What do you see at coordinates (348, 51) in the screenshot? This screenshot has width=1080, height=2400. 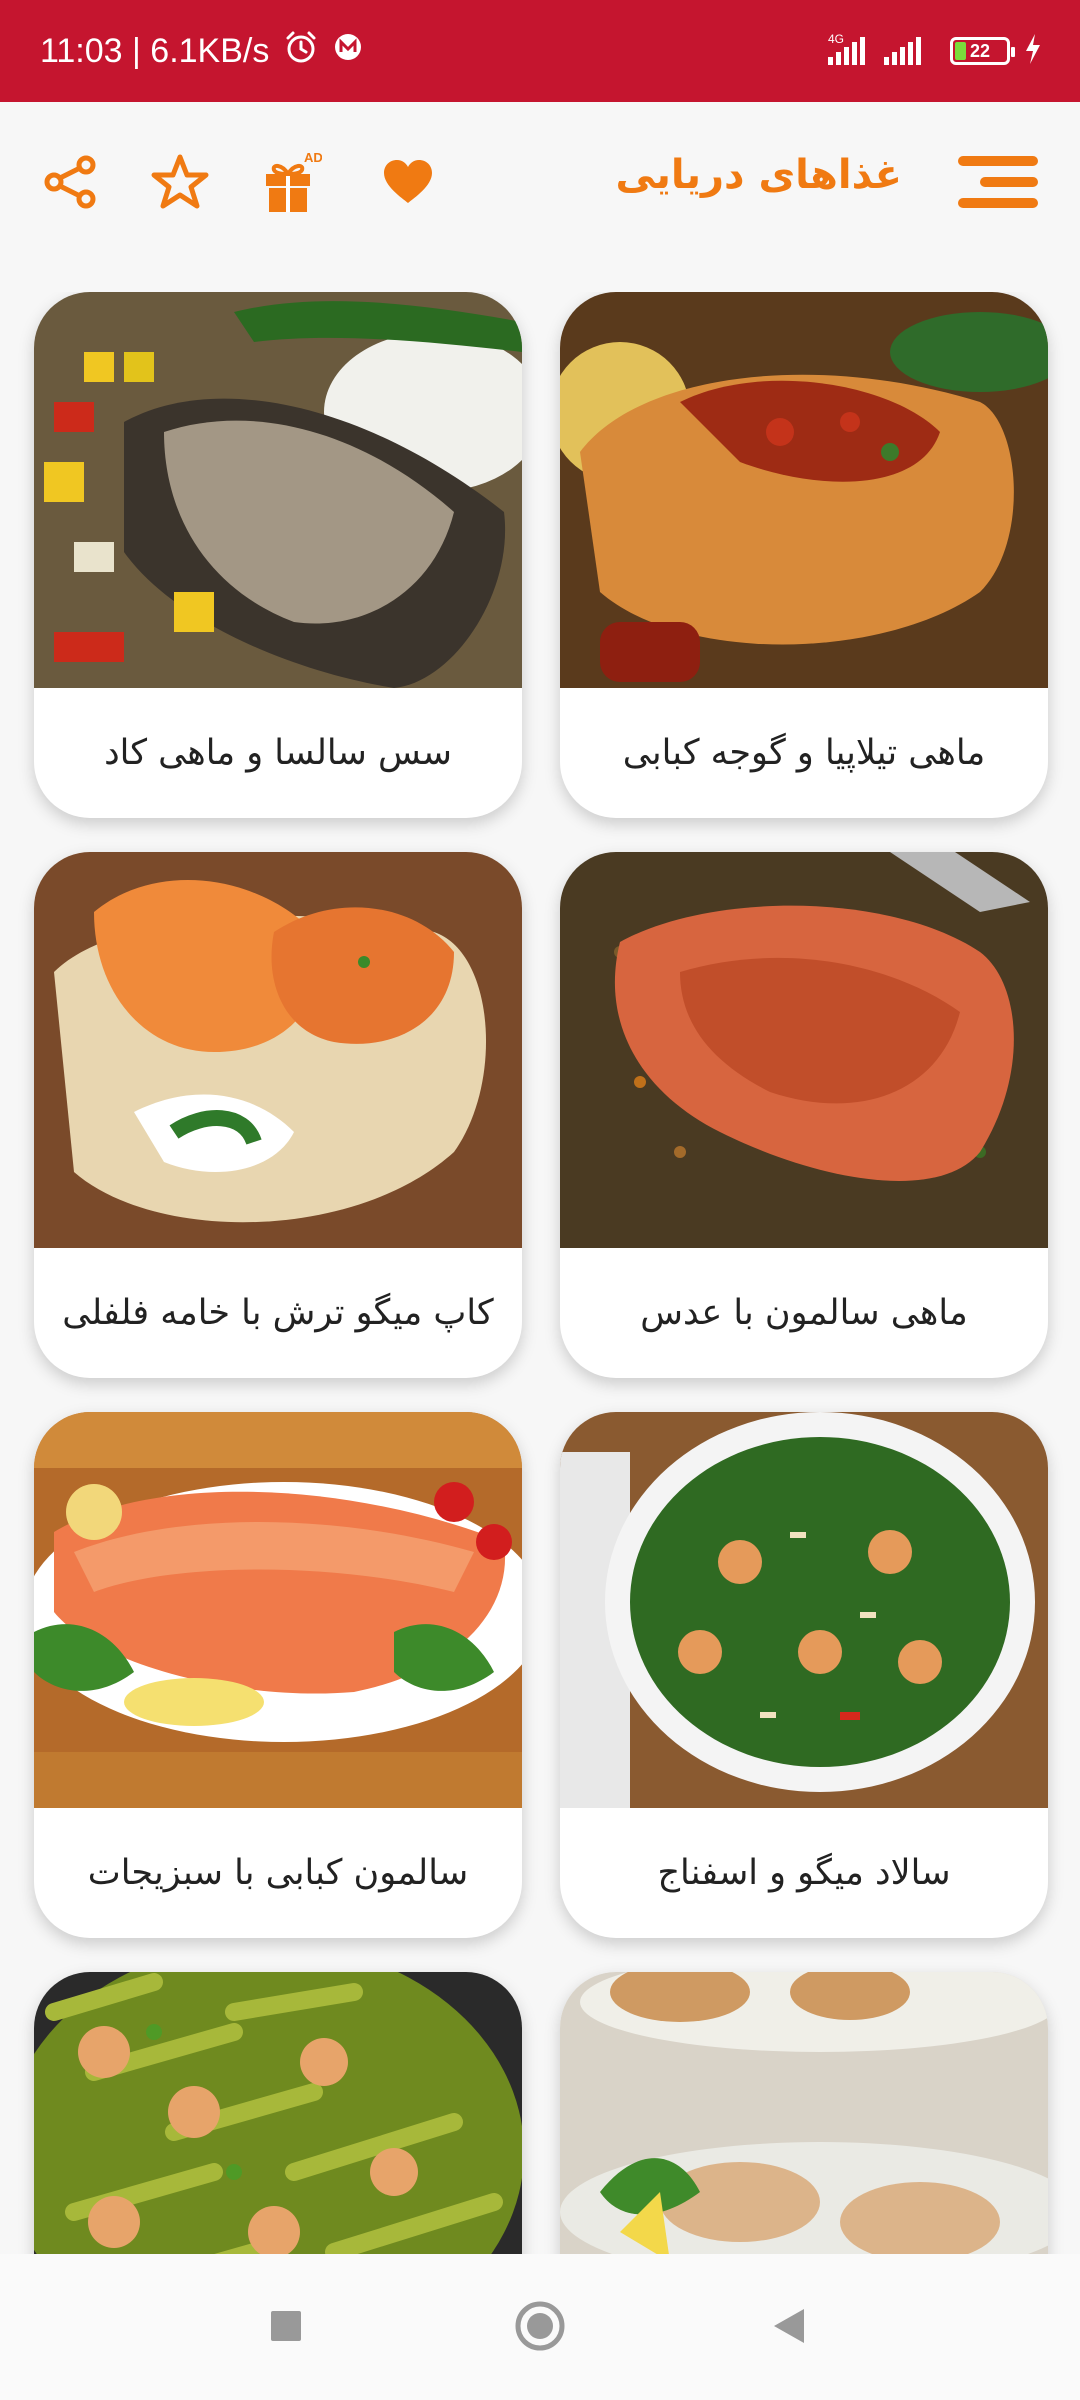 I see `app-m-icon` at bounding box center [348, 51].